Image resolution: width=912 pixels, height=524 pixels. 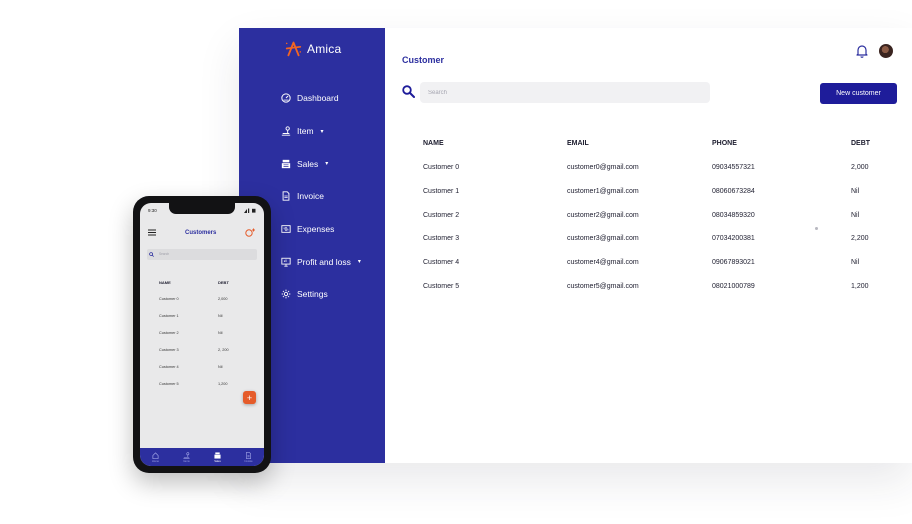 I want to click on signal-battery-icon, so click(x=250, y=210).